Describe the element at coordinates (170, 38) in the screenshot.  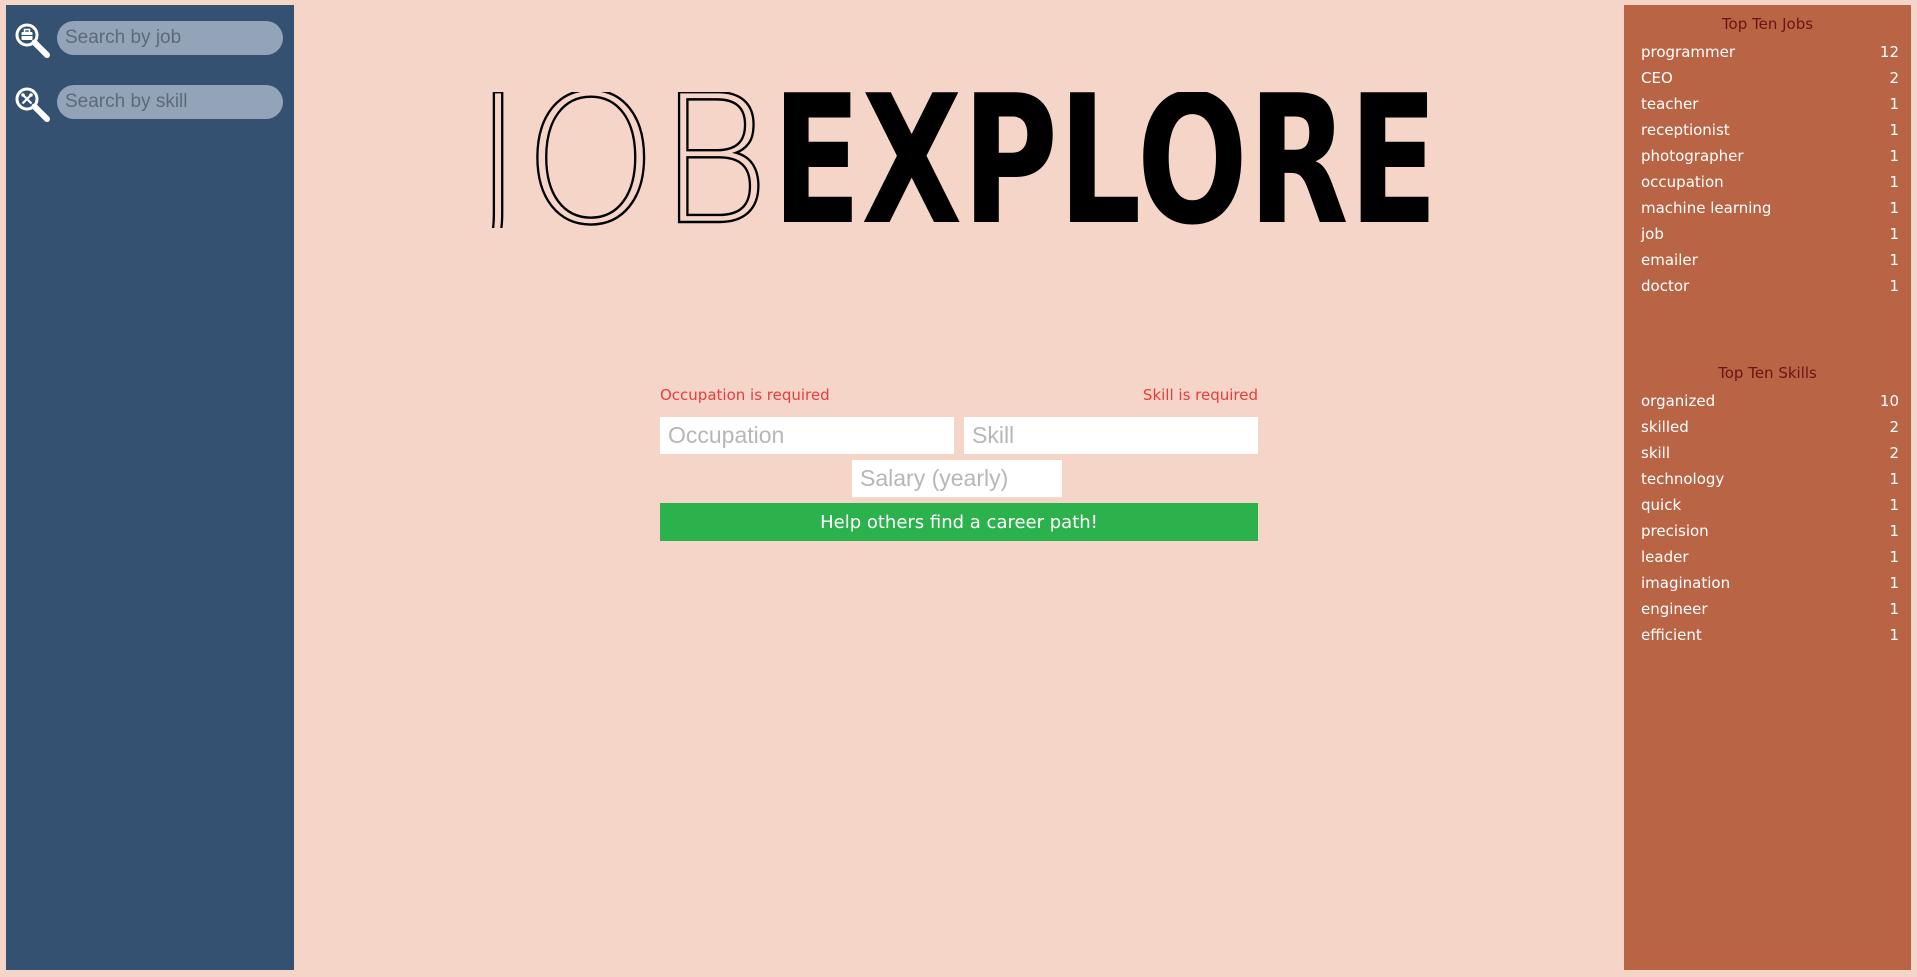
I see `job-search-input` at that location.